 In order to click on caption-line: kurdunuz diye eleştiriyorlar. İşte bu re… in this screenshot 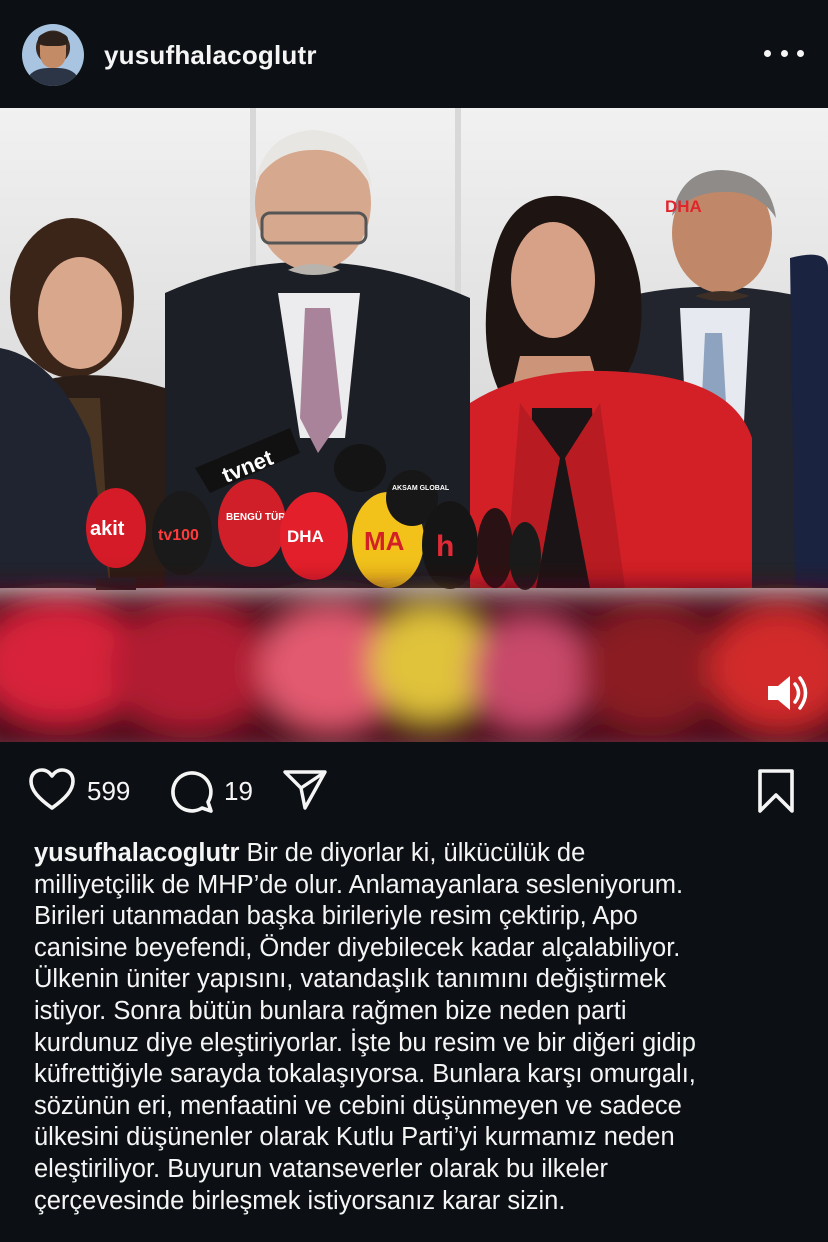, I will do `click(365, 1042)`.